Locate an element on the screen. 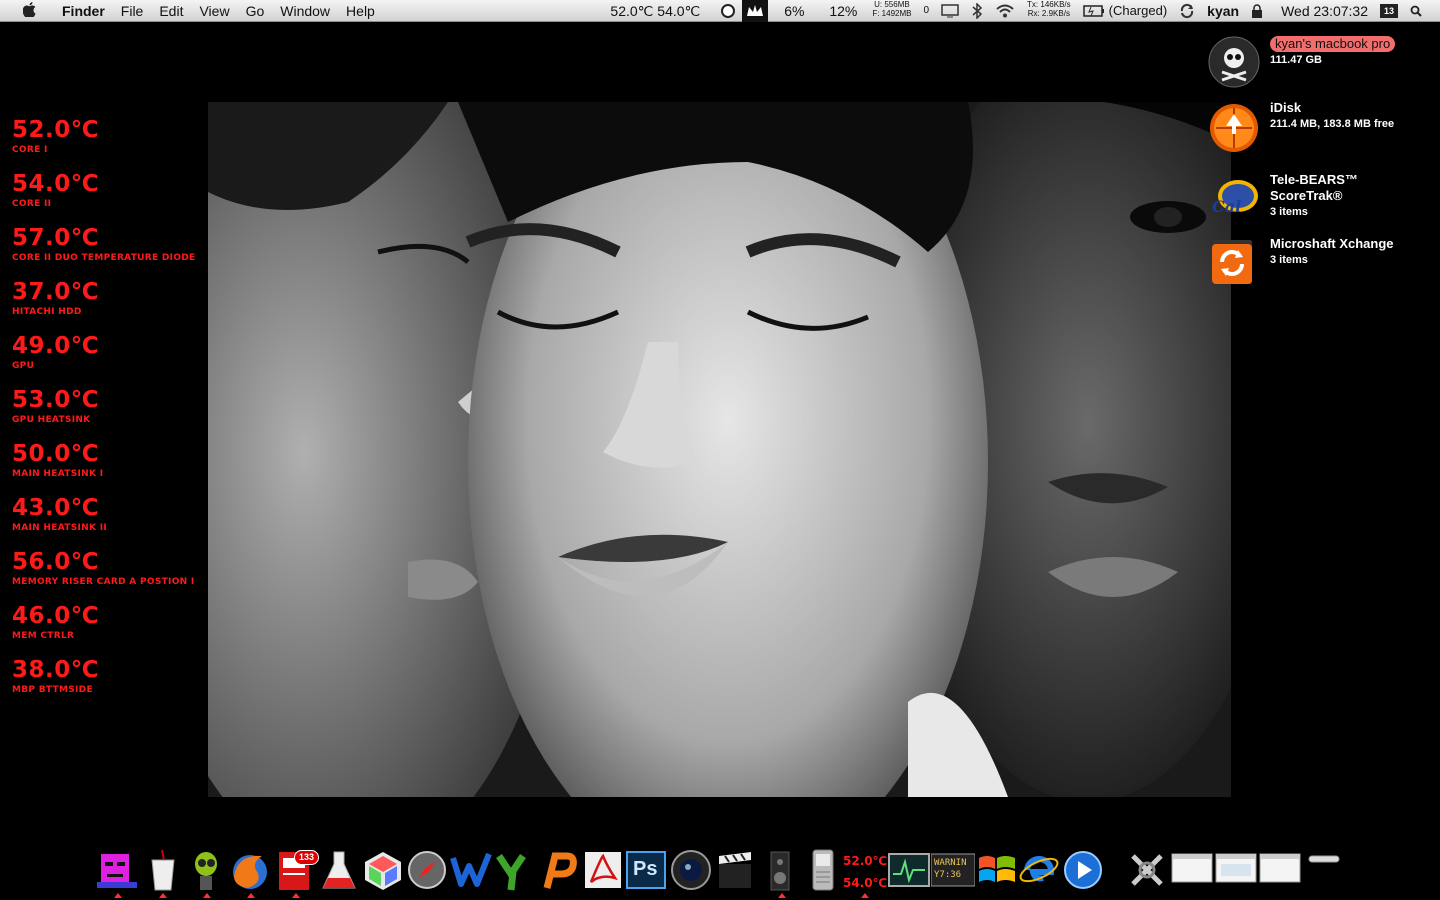  menu-app-name: Finder is located at coordinates (83, 11).